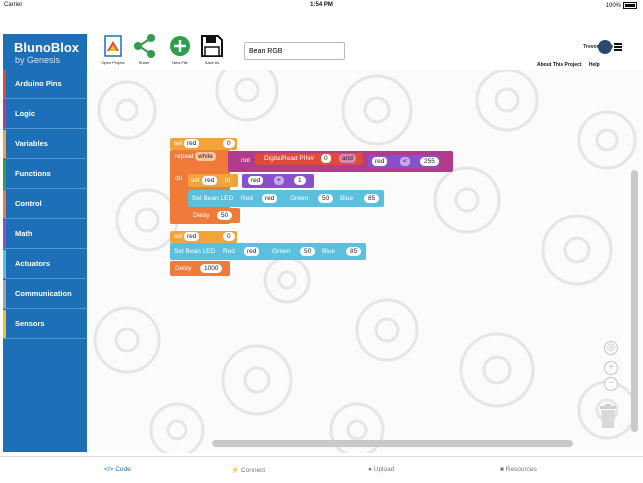 This screenshot has height=483, width=643. Describe the element at coordinates (24, 233) in the screenshot. I see `category-label: Math` at that location.